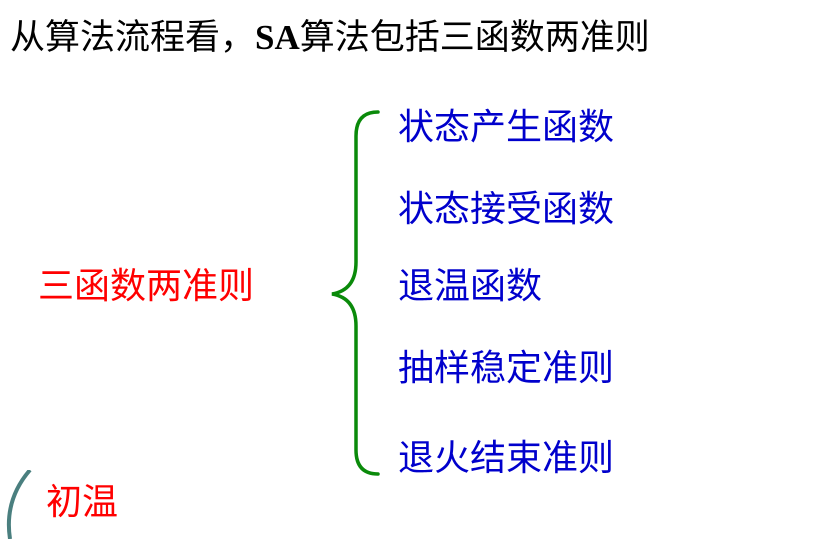 Image resolution: width=819 pixels, height=539 pixels. I want to click on brace-path, so click(355, 293).